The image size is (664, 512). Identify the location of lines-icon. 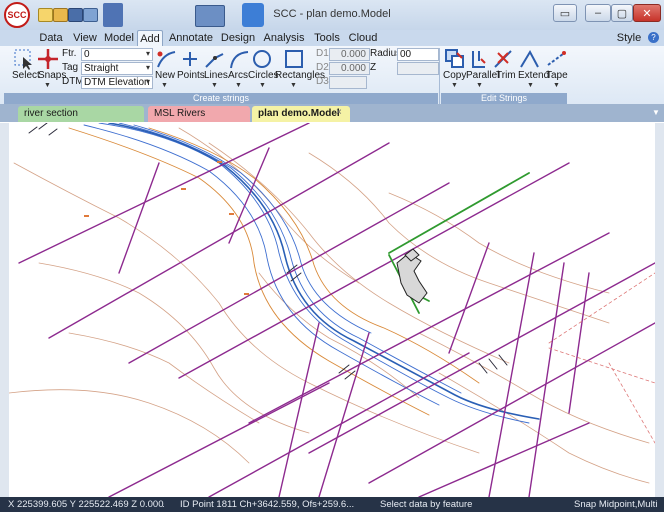
(214, 59).